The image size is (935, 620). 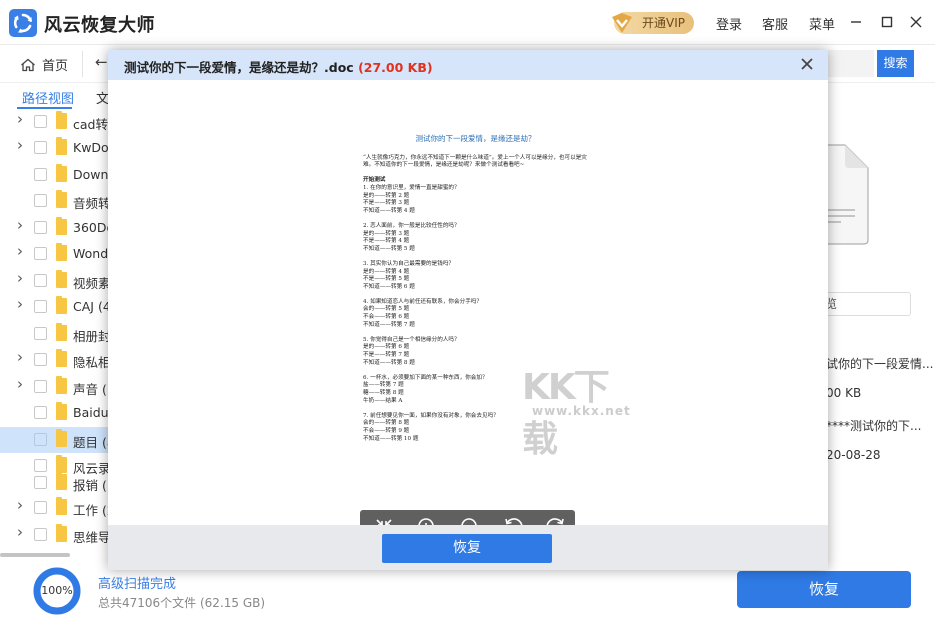 I want to click on file-size-value: 00 KB, so click(x=844, y=393).